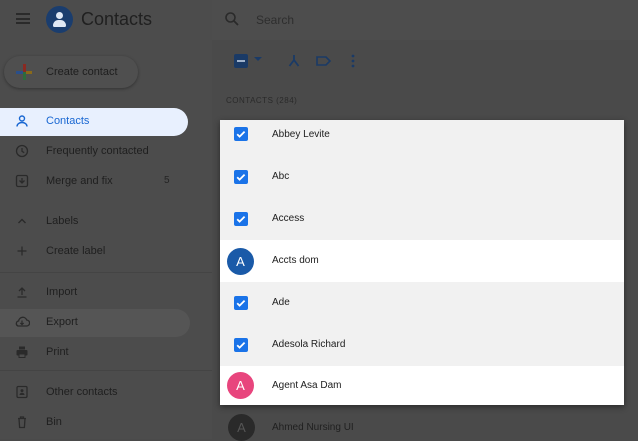 This screenshot has height=441, width=638. What do you see at coordinates (422, 177) in the screenshot?
I see `table-row: Abc` at bounding box center [422, 177].